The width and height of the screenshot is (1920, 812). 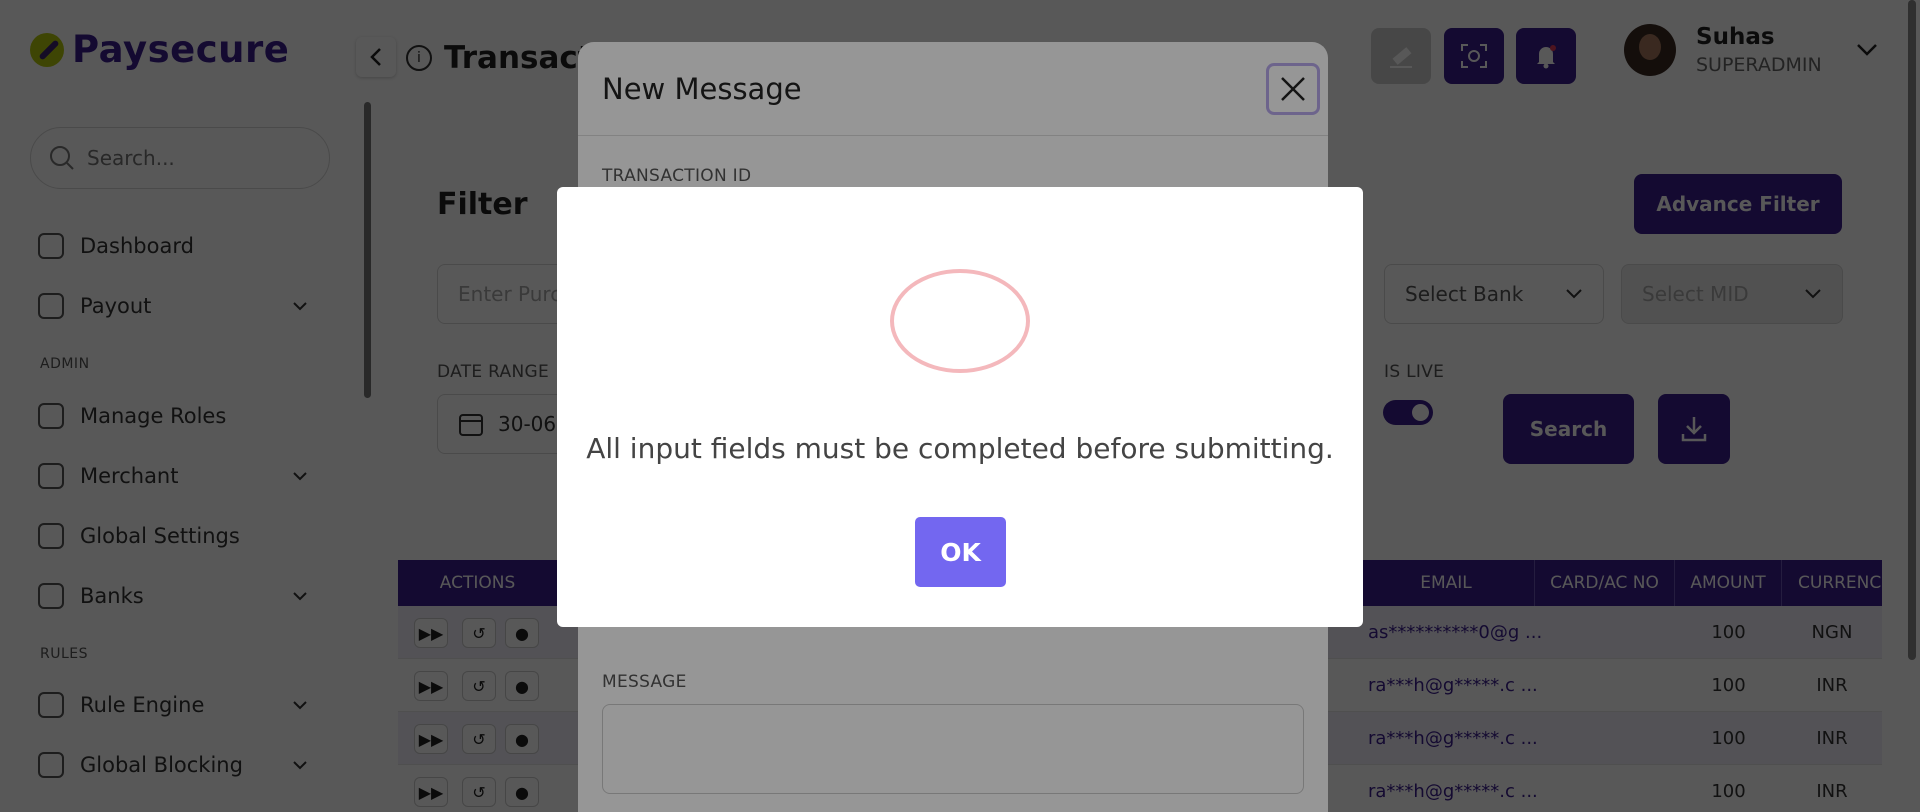 I want to click on error-icon, so click(x=960, y=321).